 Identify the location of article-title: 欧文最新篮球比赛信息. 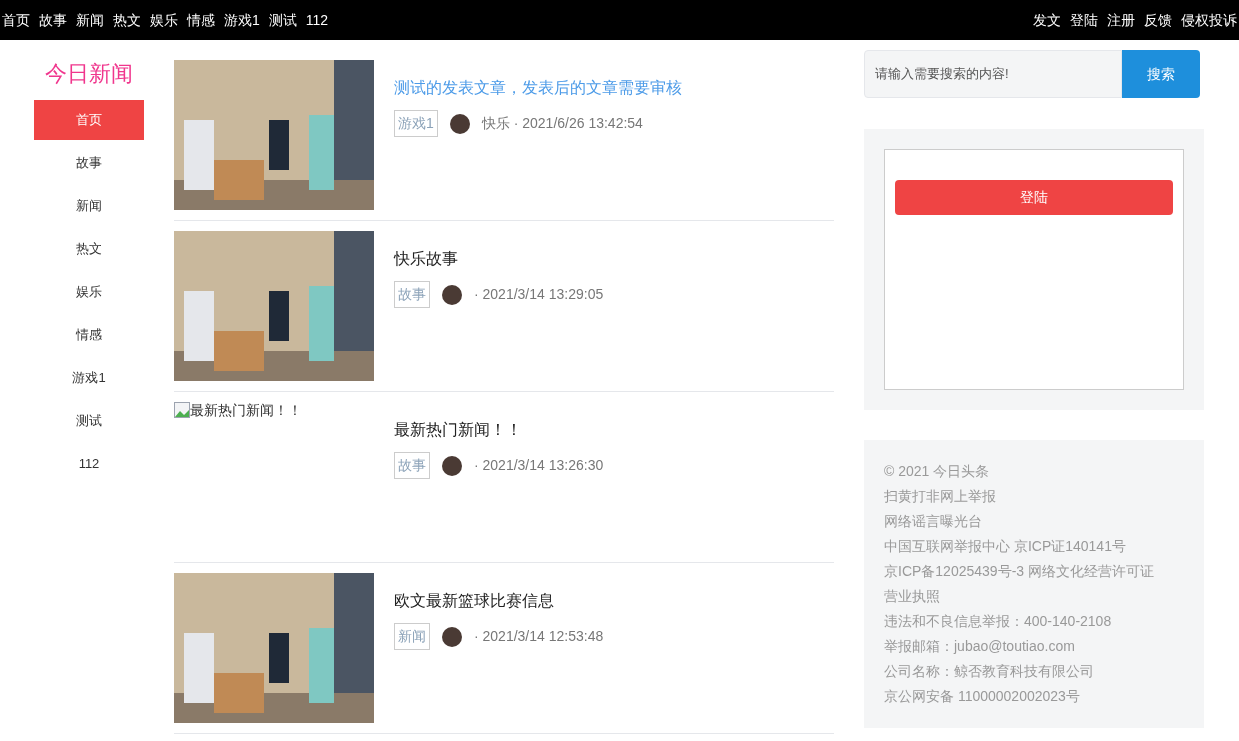
(499, 601).